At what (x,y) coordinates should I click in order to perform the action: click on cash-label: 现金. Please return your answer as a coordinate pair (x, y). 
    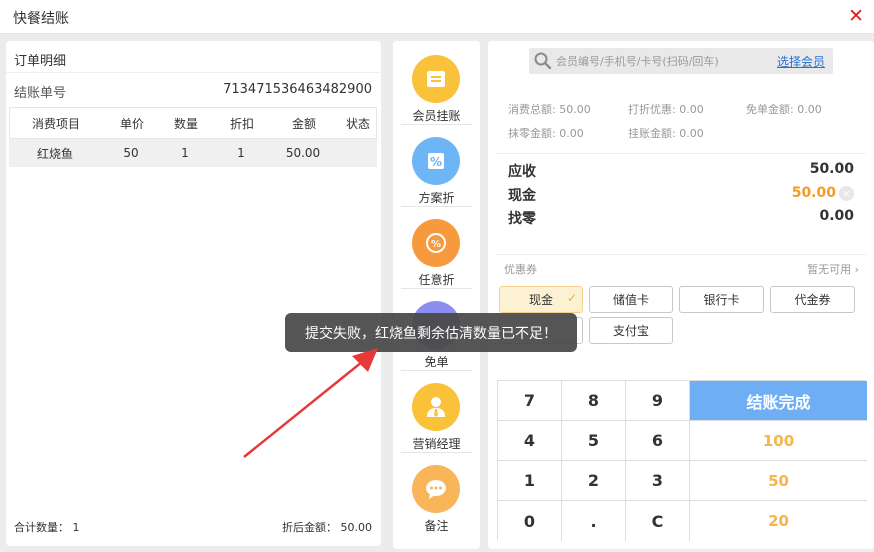
    Looking at the image, I should click on (522, 196).